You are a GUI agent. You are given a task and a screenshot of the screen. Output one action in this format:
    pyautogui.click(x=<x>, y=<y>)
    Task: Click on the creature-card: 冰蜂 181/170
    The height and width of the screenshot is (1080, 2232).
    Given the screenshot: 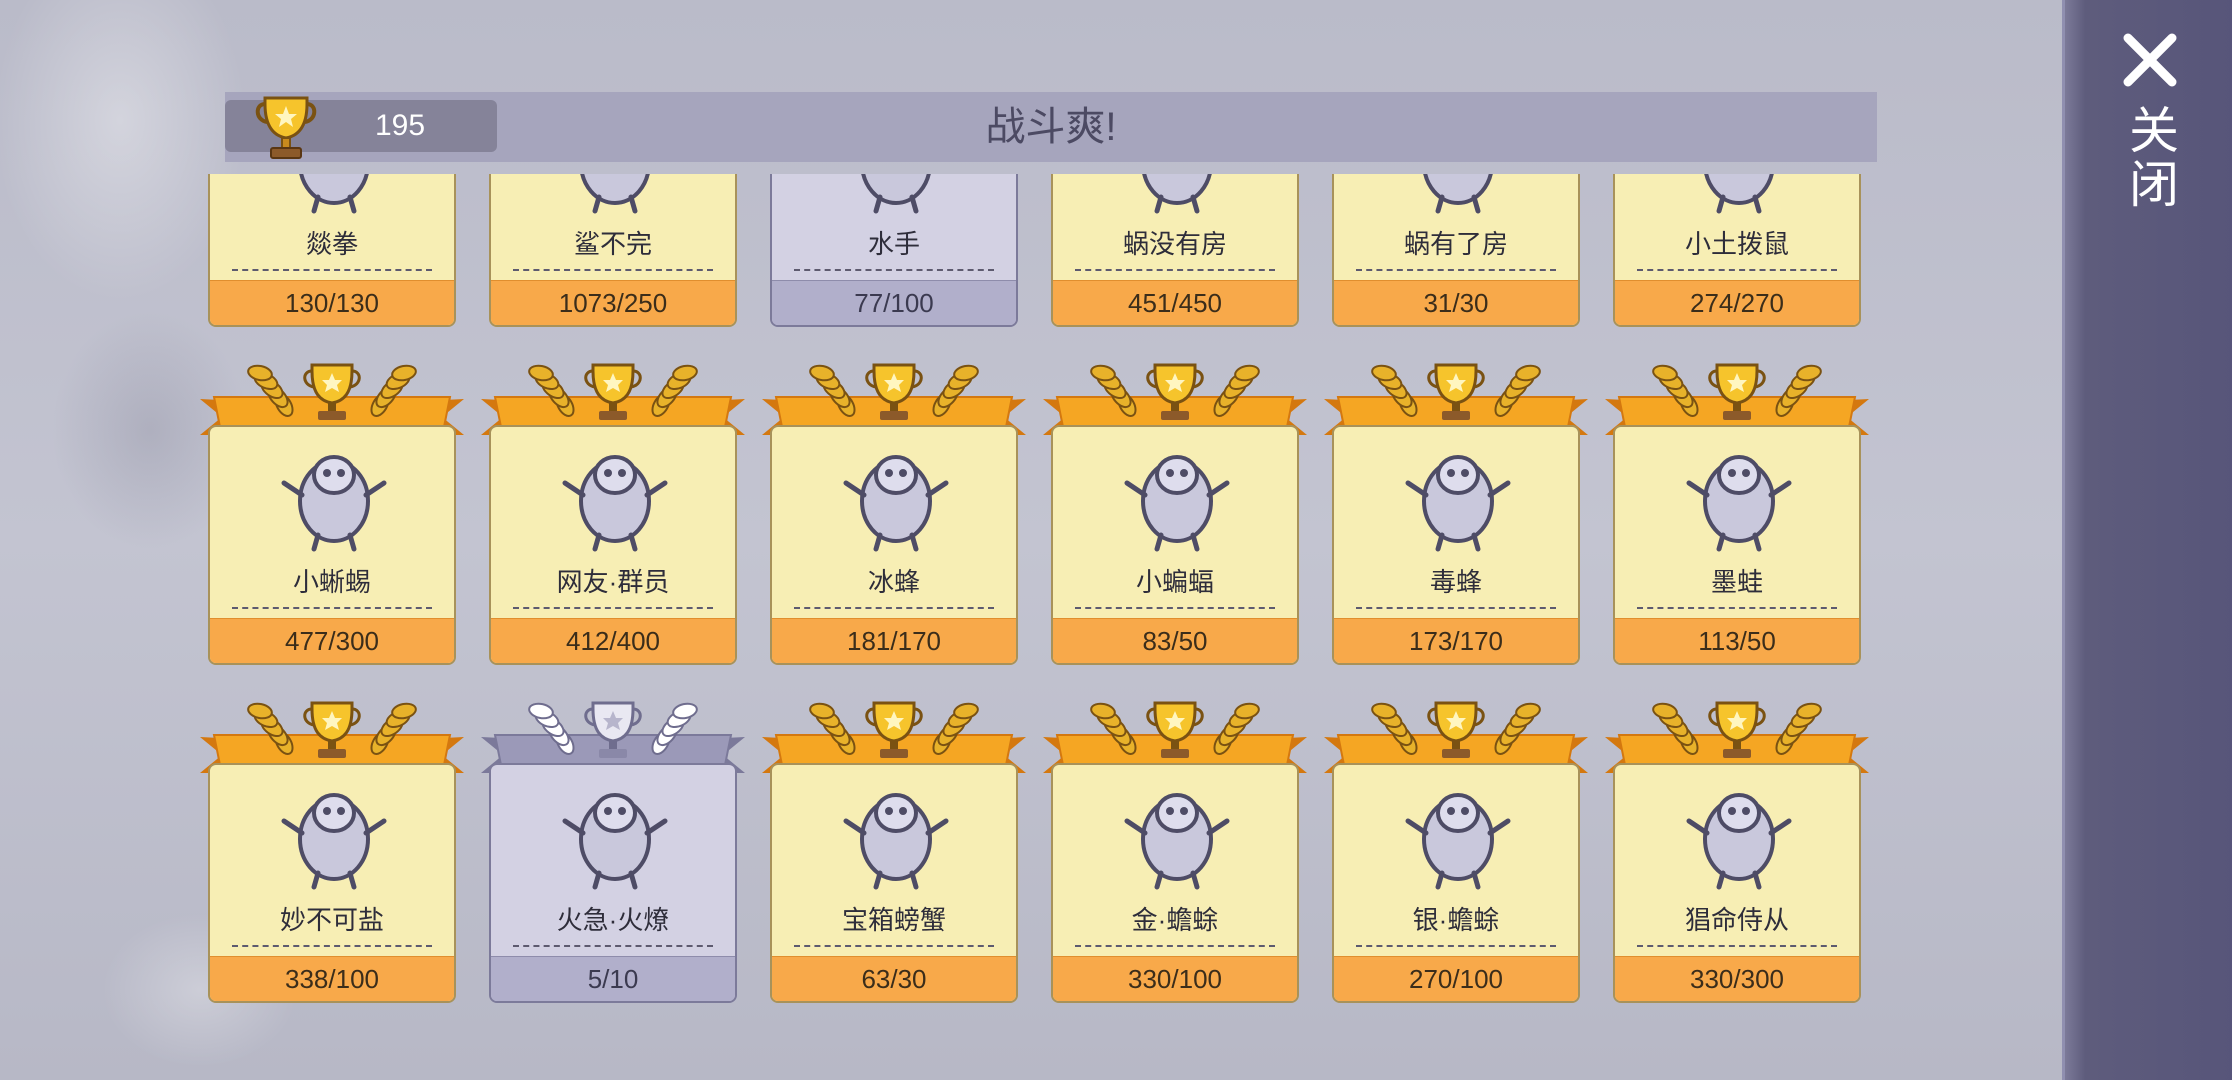 What is the action you would take?
    pyautogui.click(x=894, y=511)
    